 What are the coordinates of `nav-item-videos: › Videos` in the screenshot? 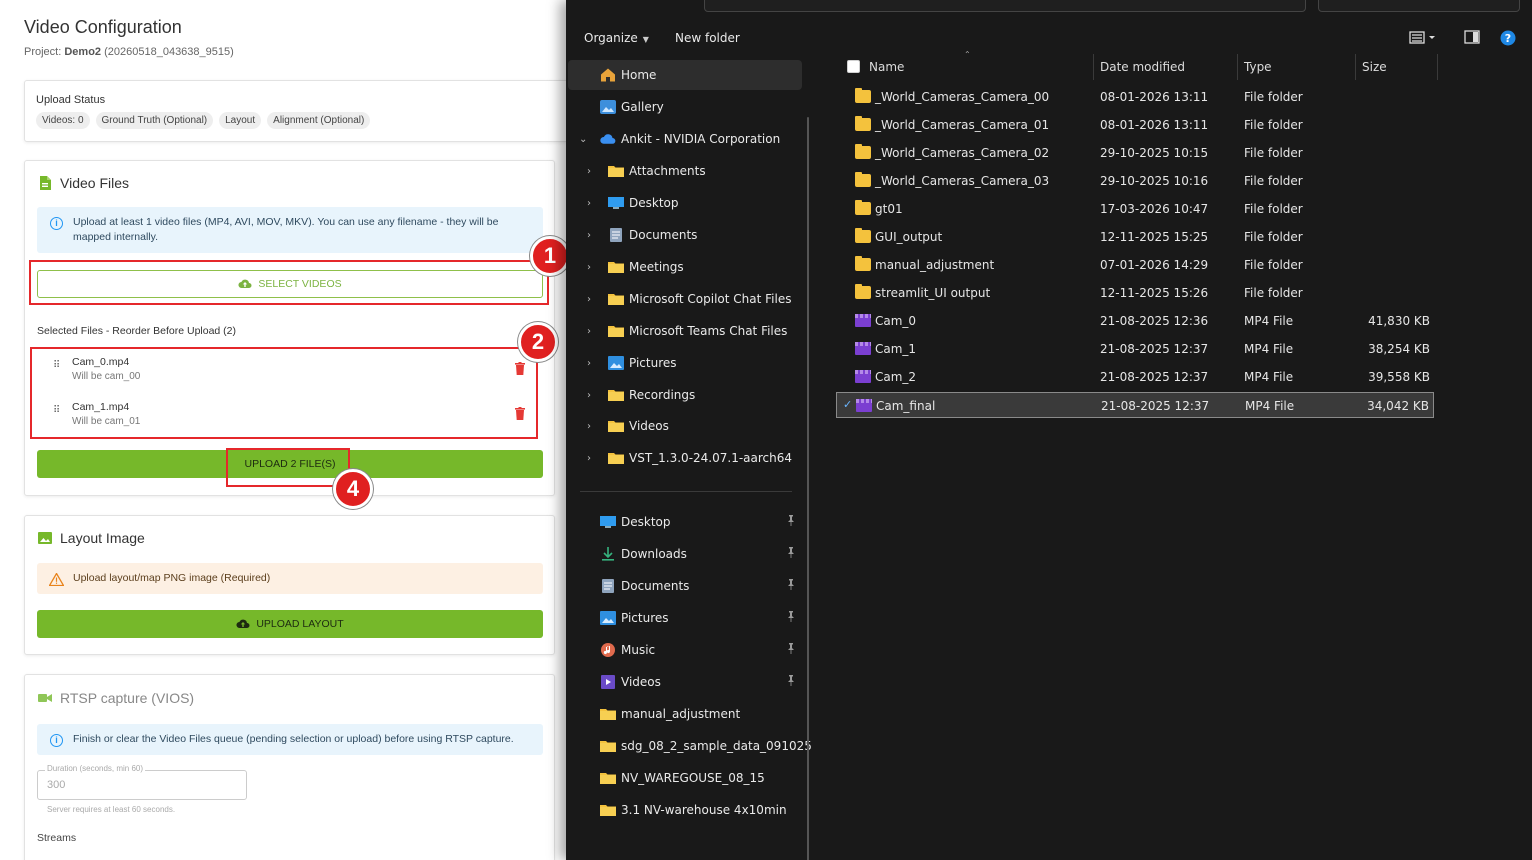 It's located at (685, 426).